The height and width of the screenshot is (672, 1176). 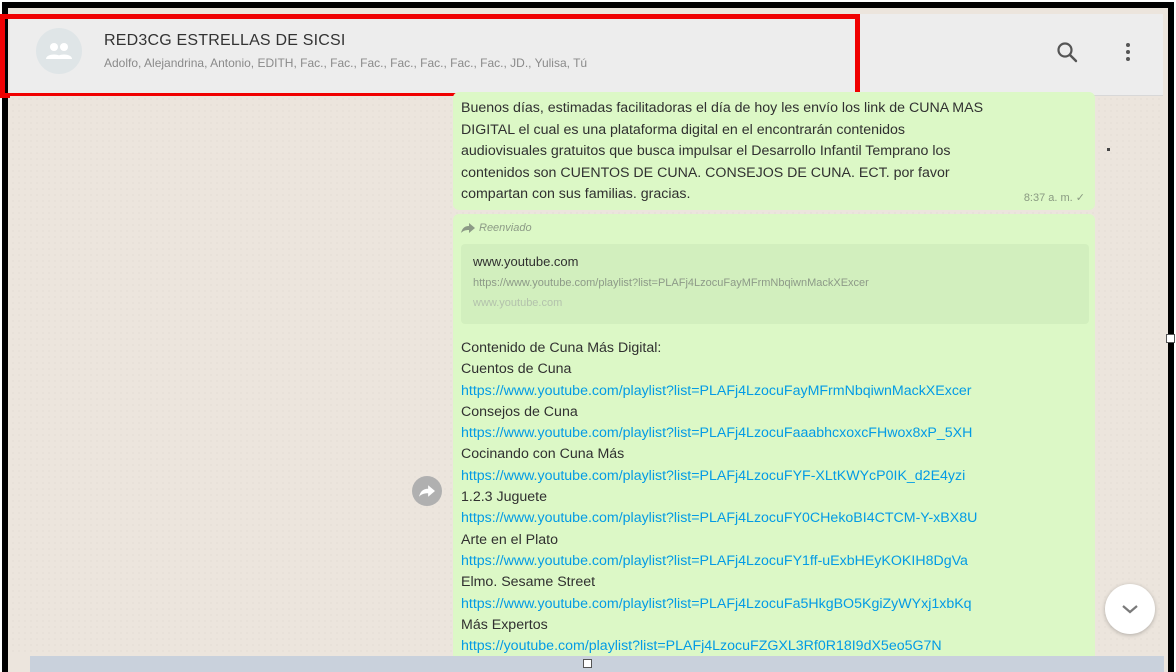 What do you see at coordinates (528, 582) in the screenshot?
I see `section-label: Elmo. Sesame Street` at bounding box center [528, 582].